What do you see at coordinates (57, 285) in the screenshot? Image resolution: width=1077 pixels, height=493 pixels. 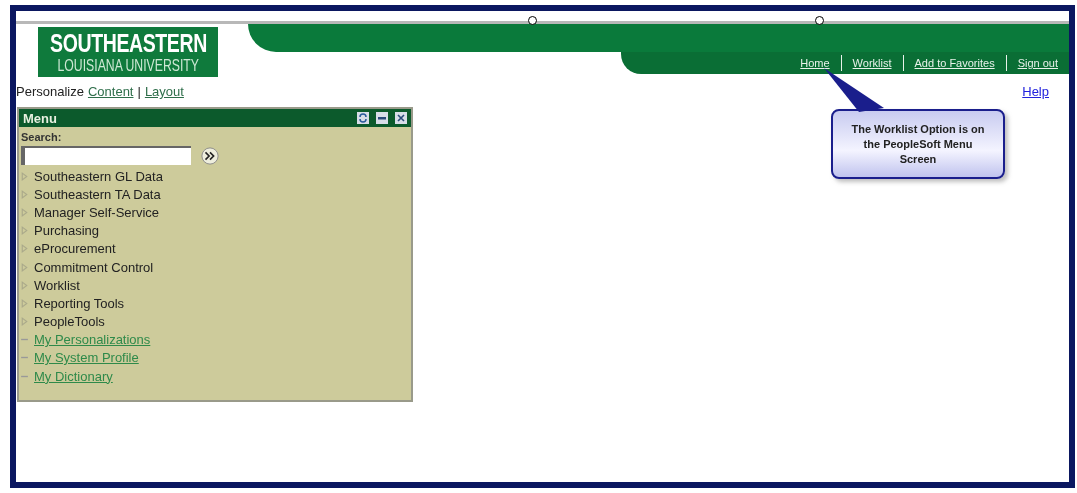 I see `menu-item: Worklist` at bounding box center [57, 285].